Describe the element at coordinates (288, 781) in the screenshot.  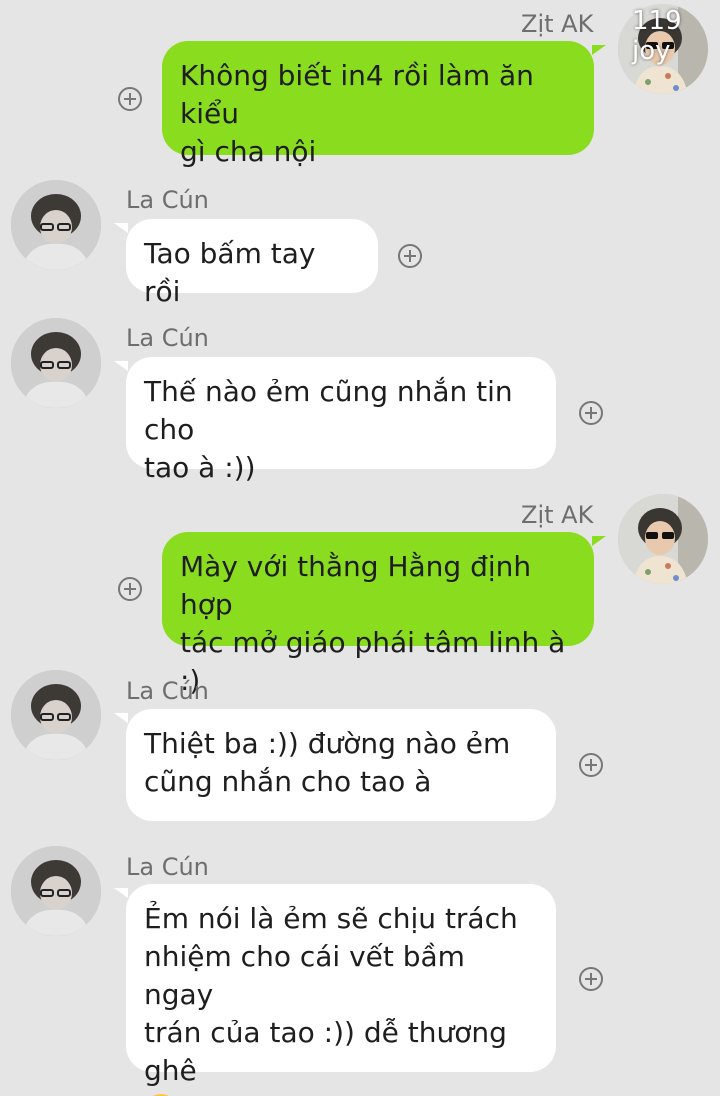
I see `message-line: cũng nhắn cho tao à` at that location.